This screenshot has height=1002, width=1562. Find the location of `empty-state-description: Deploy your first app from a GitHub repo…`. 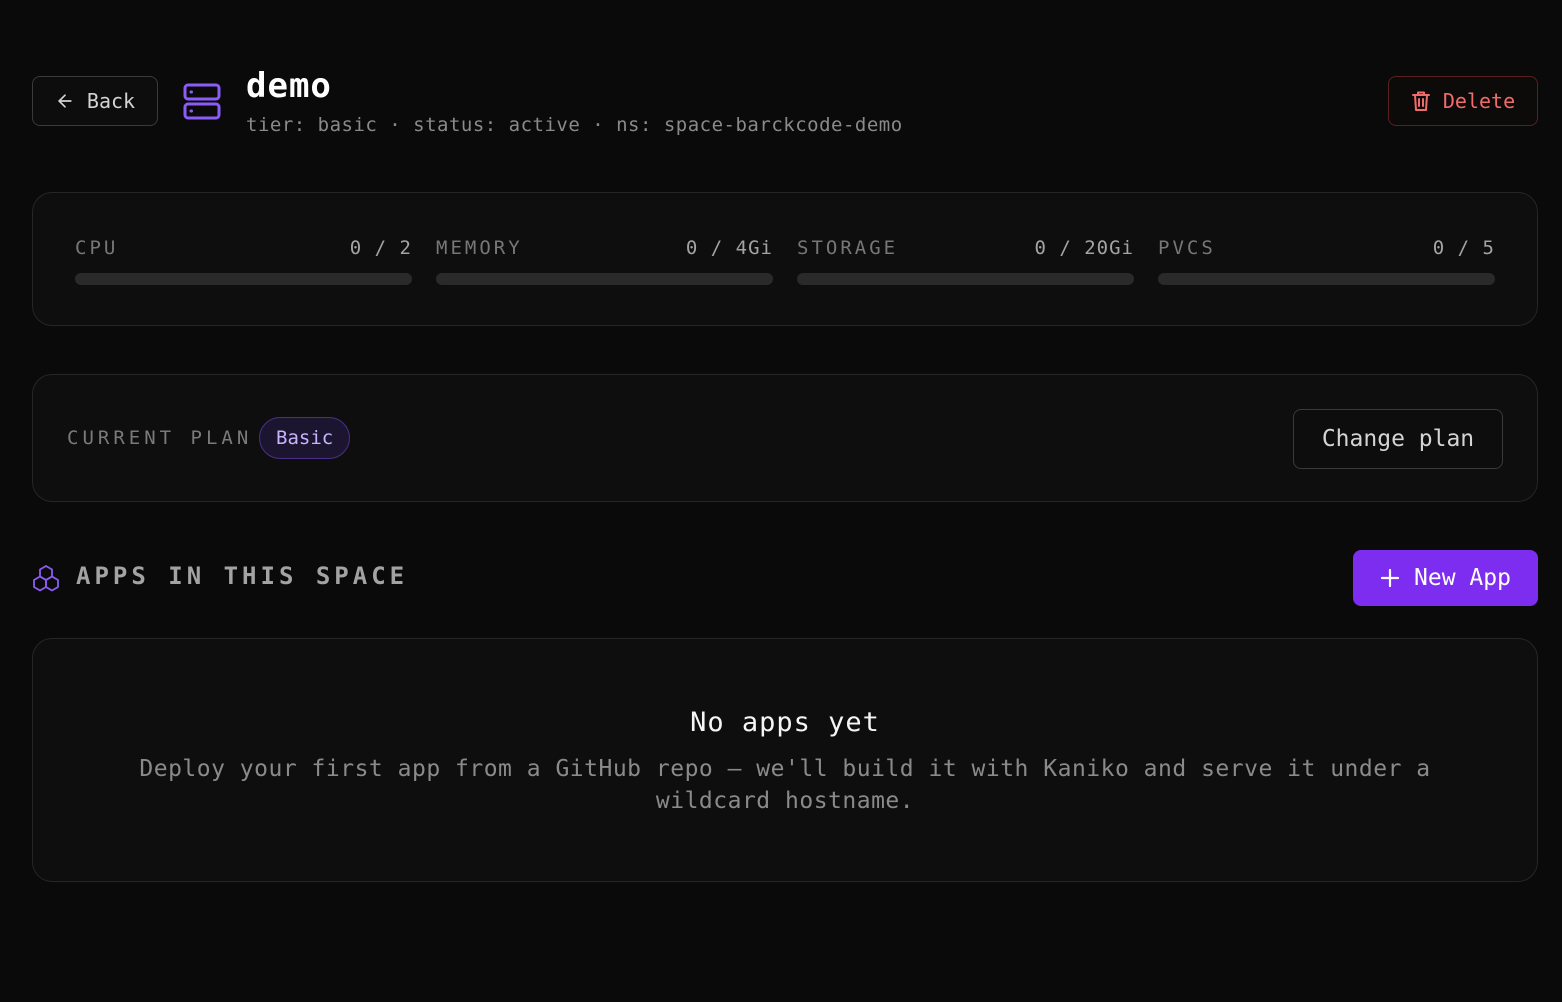

empty-state-description: Deploy your first app from a GitHub repo… is located at coordinates (785, 785).